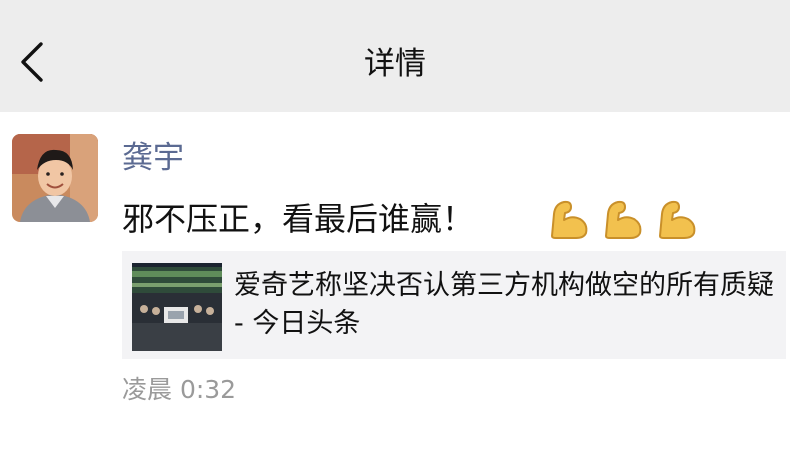 This screenshot has height=454, width=790. I want to click on avatar, so click(55, 178).